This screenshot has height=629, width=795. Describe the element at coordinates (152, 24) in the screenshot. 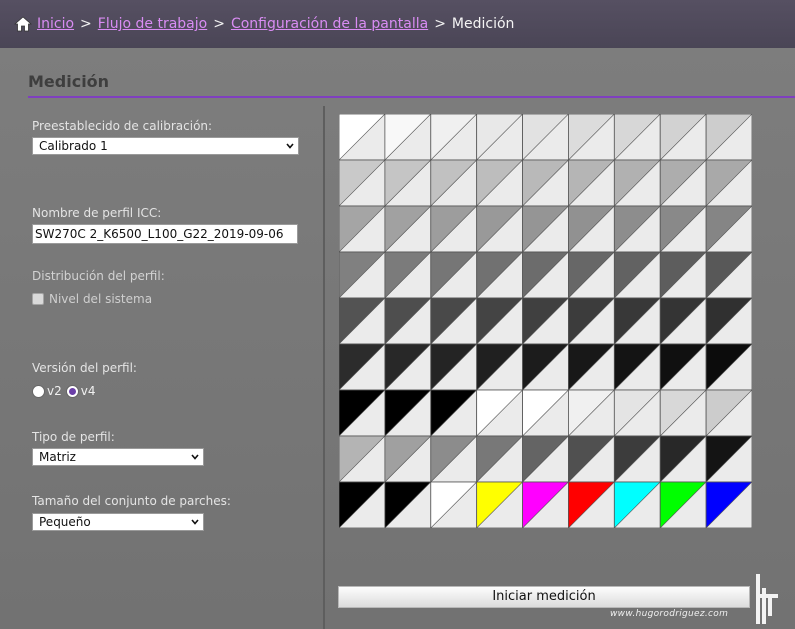

I see `breadcrumb-link-flujo: Flujo de trabajo` at that location.